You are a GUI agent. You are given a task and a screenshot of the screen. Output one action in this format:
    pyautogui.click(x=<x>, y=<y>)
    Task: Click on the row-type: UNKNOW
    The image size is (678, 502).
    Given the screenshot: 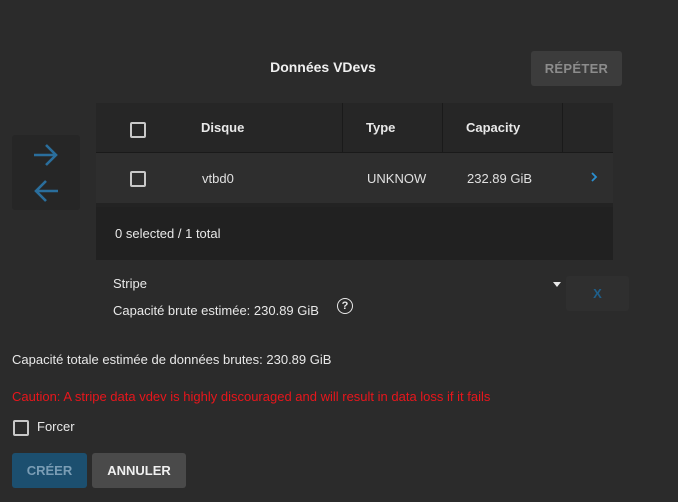 What is the action you would take?
    pyautogui.click(x=397, y=178)
    